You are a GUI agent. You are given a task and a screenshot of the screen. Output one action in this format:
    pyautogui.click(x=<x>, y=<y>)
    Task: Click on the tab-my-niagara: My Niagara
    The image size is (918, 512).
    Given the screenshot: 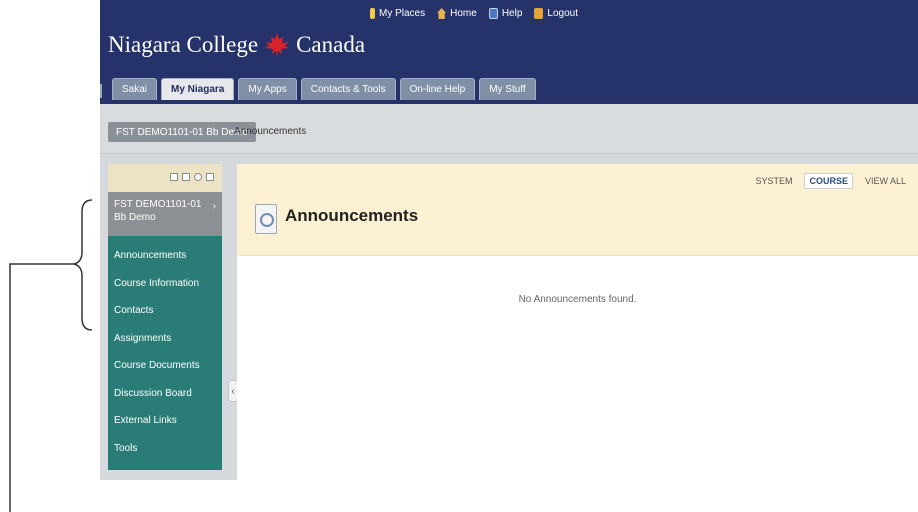 What is the action you would take?
    pyautogui.click(x=198, y=89)
    